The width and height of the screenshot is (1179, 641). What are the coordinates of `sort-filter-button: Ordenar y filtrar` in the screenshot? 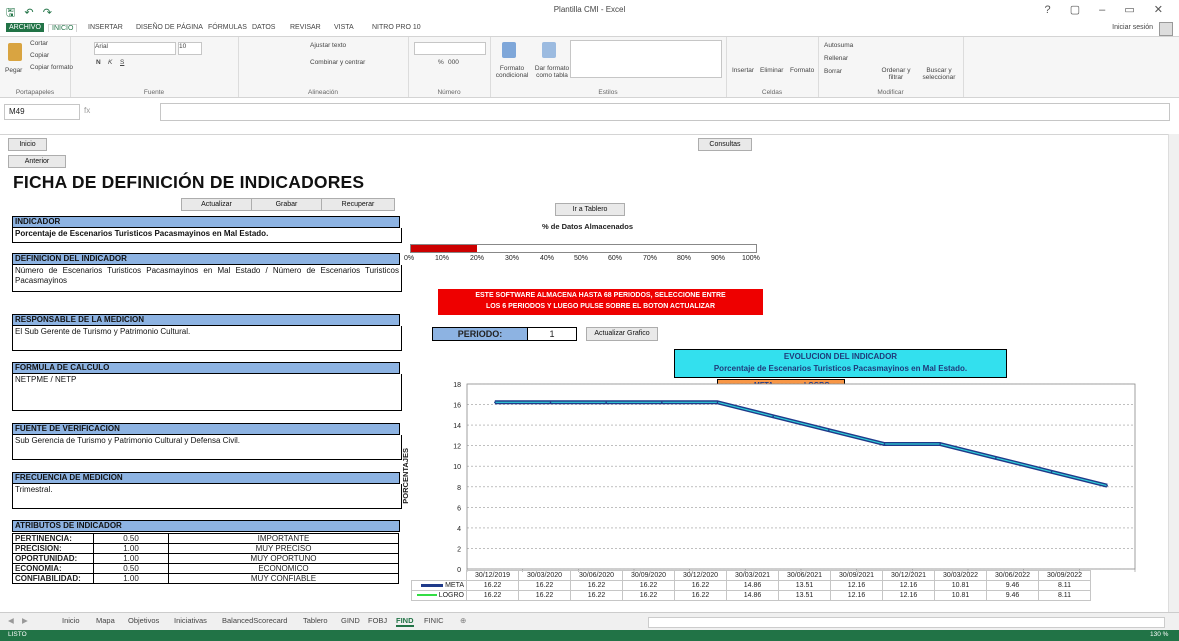 It's located at (896, 74).